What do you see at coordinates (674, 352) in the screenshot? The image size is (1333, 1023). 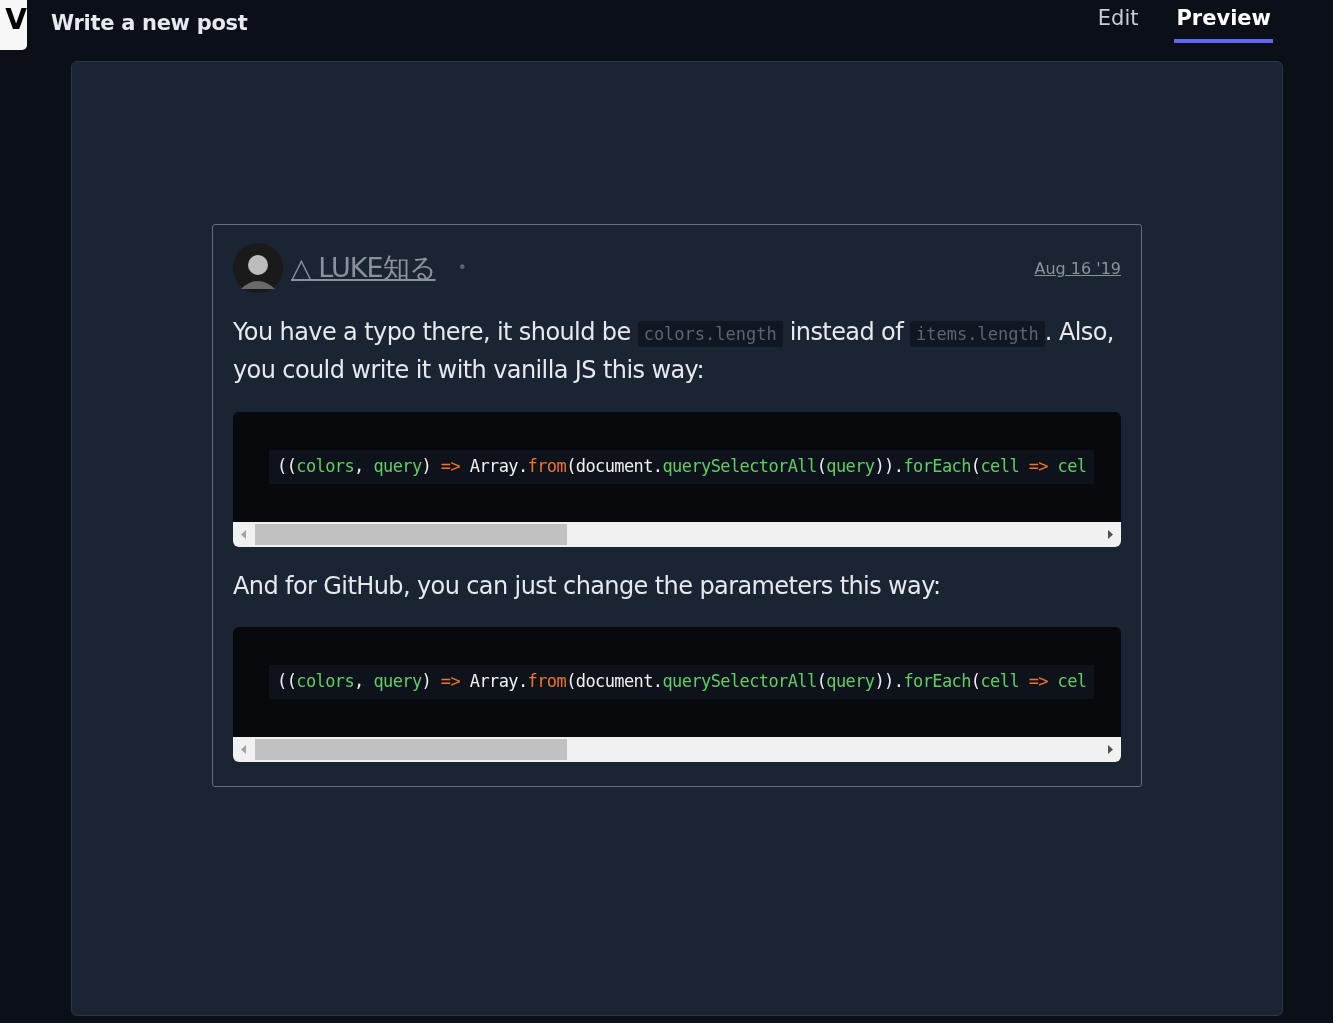 I see `comment-text: You have a typo there, it should be colors.length instead of items.length . Also, you could write it with vanilla JS this way:` at bounding box center [674, 352].